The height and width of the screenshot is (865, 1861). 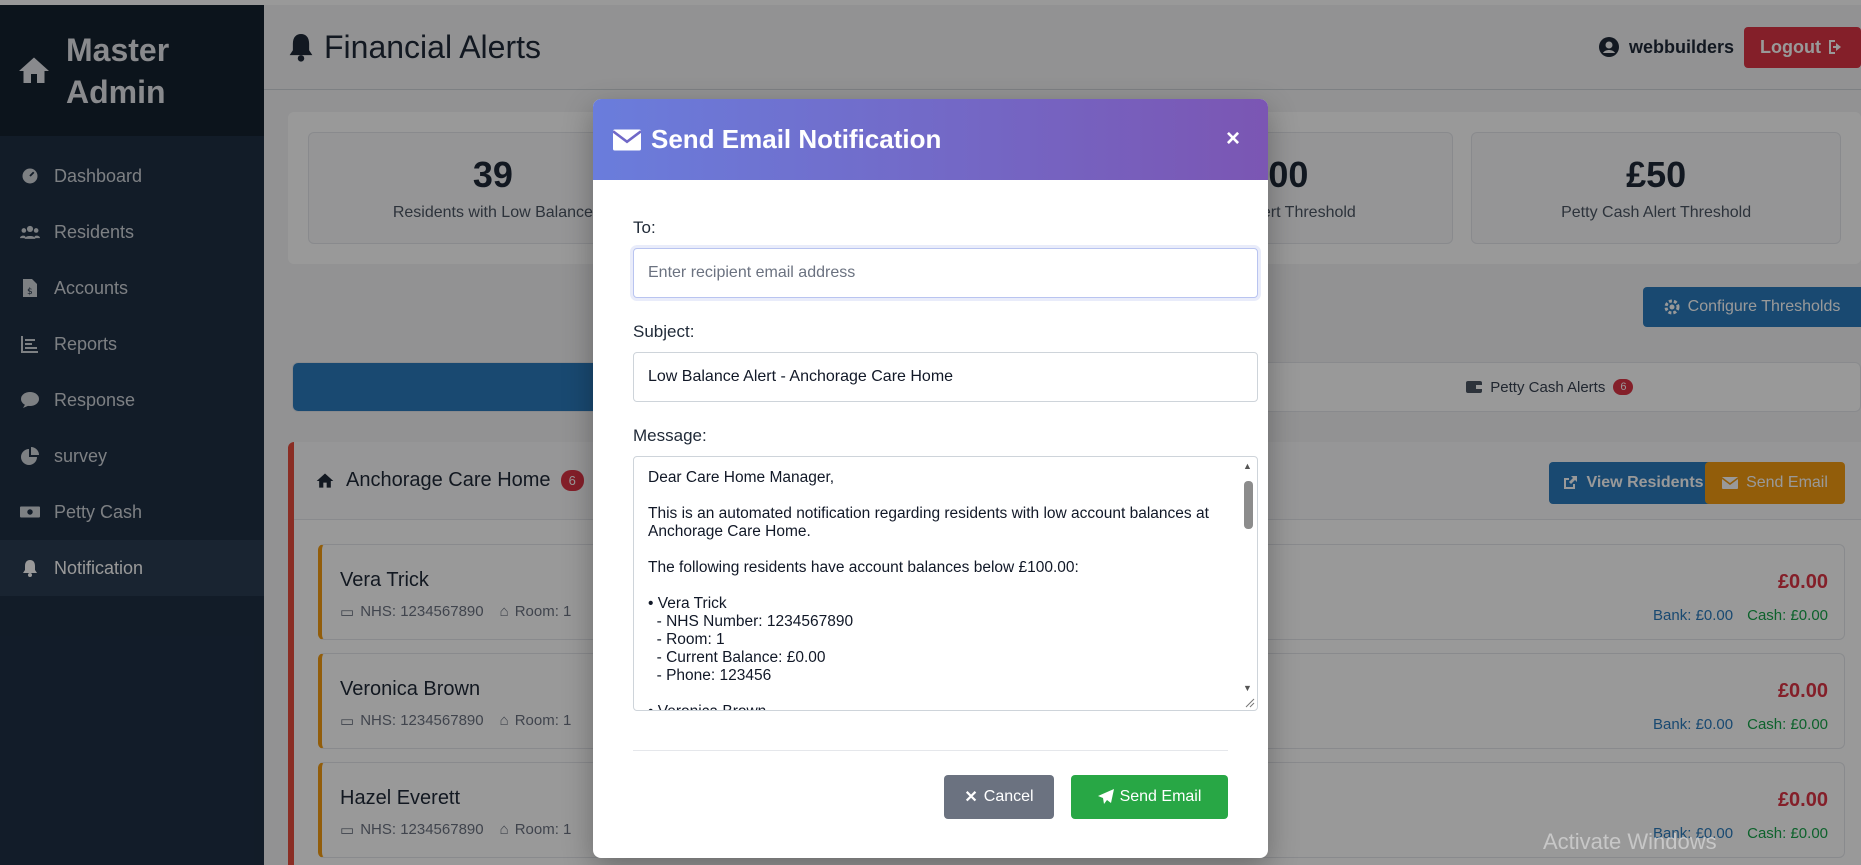 I want to click on subject-label: Subject:, so click(x=664, y=331).